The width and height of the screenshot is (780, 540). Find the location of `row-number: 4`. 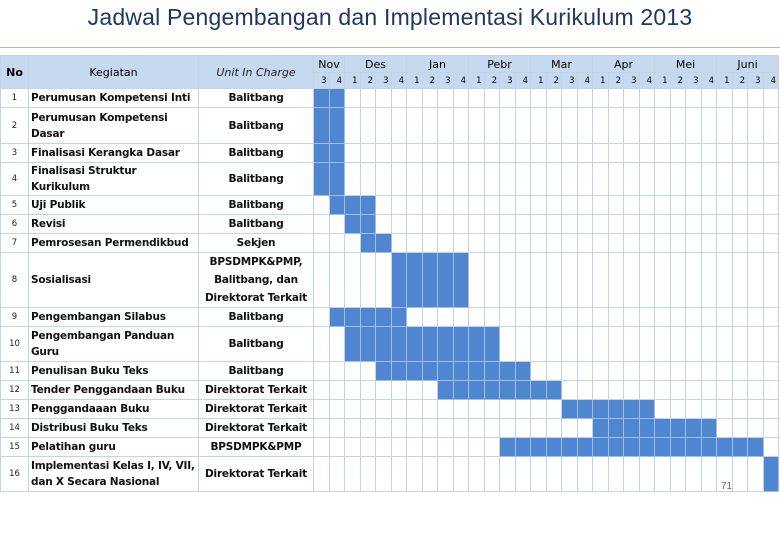

row-number: 4 is located at coordinates (14, 179).